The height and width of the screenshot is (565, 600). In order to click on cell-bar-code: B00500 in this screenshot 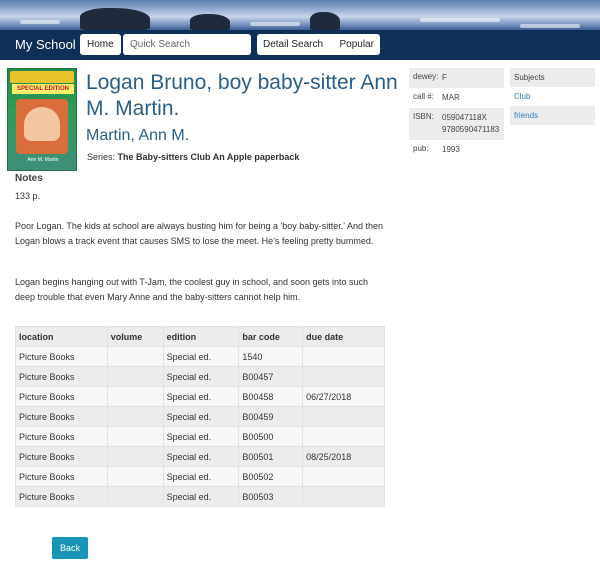, I will do `click(271, 436)`.